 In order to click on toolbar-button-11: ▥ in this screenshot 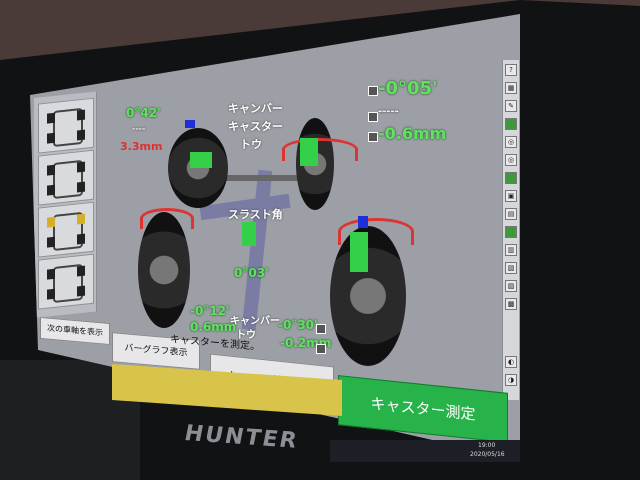, I will do `click(511, 250)`.